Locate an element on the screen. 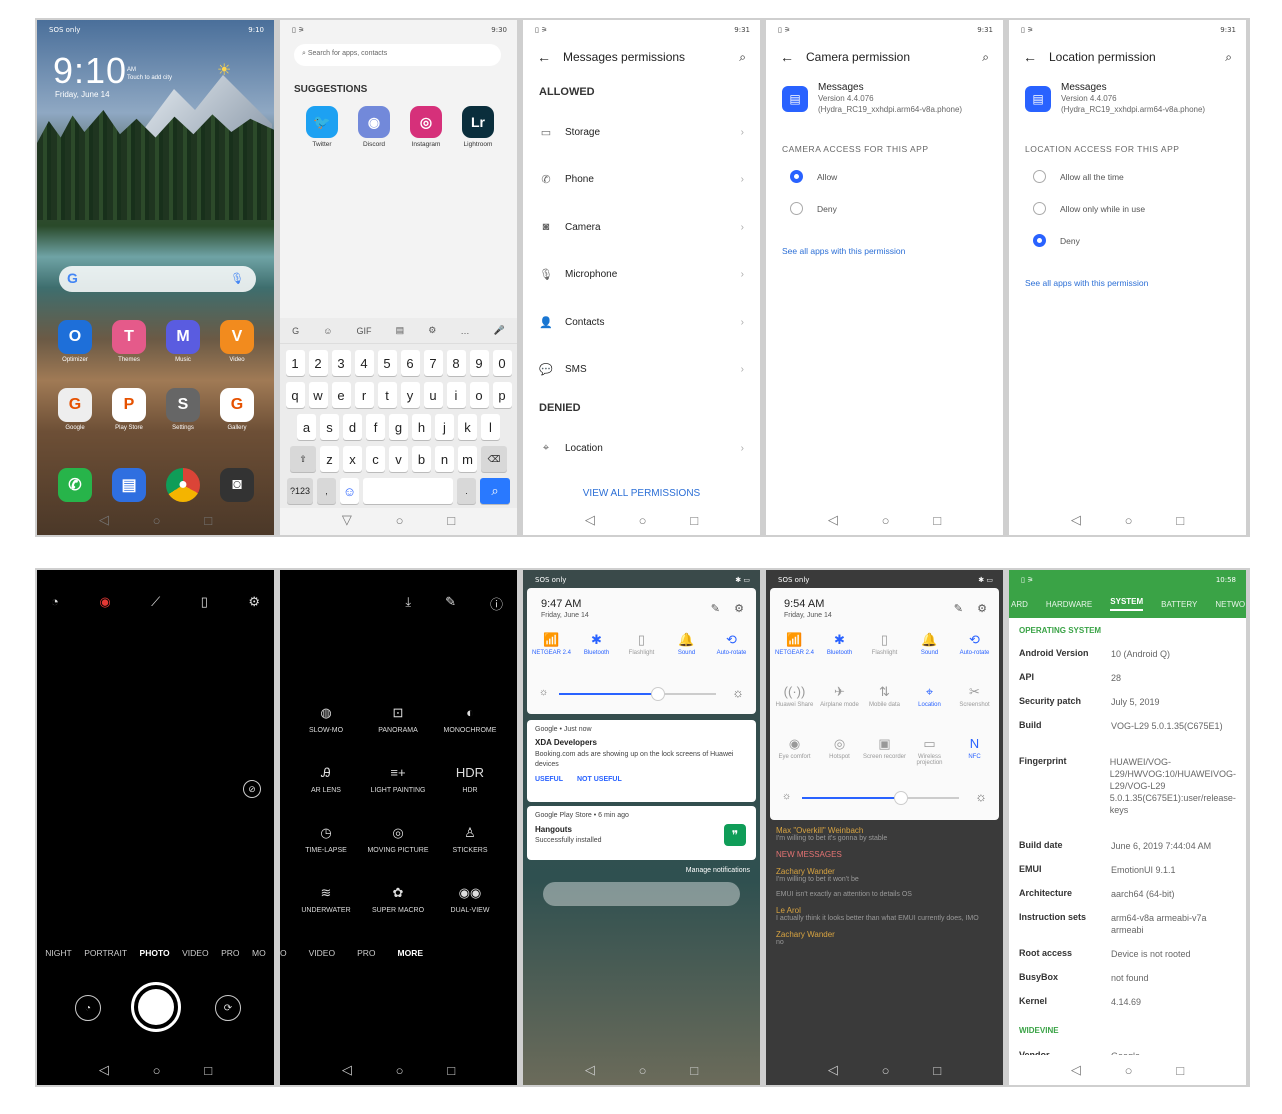 This screenshot has width=1282, height=1114. key-y: y is located at coordinates (410, 395).